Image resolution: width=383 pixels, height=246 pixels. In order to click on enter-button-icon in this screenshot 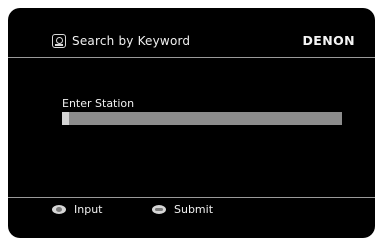, I will do `click(159, 209)`.